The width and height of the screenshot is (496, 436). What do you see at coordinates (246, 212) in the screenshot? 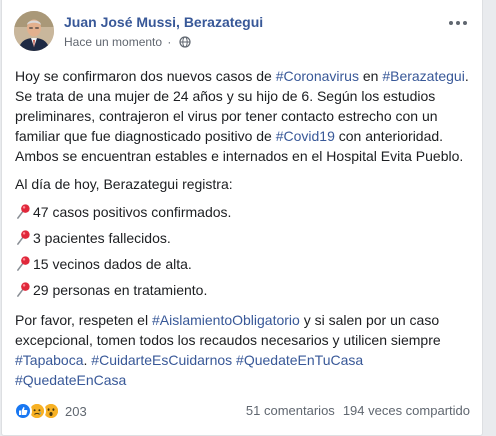
I see `stat-line: 47 casos positivos confirmados.` at bounding box center [246, 212].